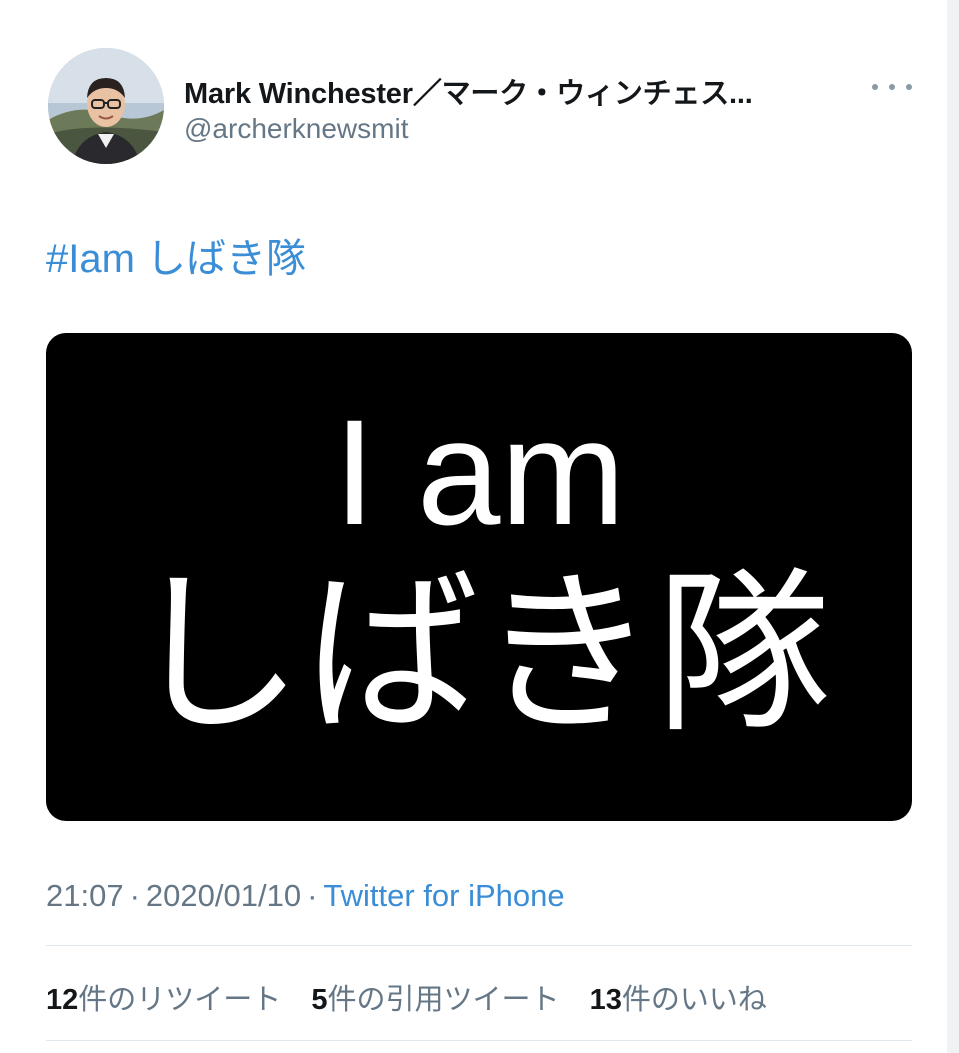 Image resolution: width=959 pixels, height=1053 pixels. I want to click on more-options-icon, so click(892, 87).